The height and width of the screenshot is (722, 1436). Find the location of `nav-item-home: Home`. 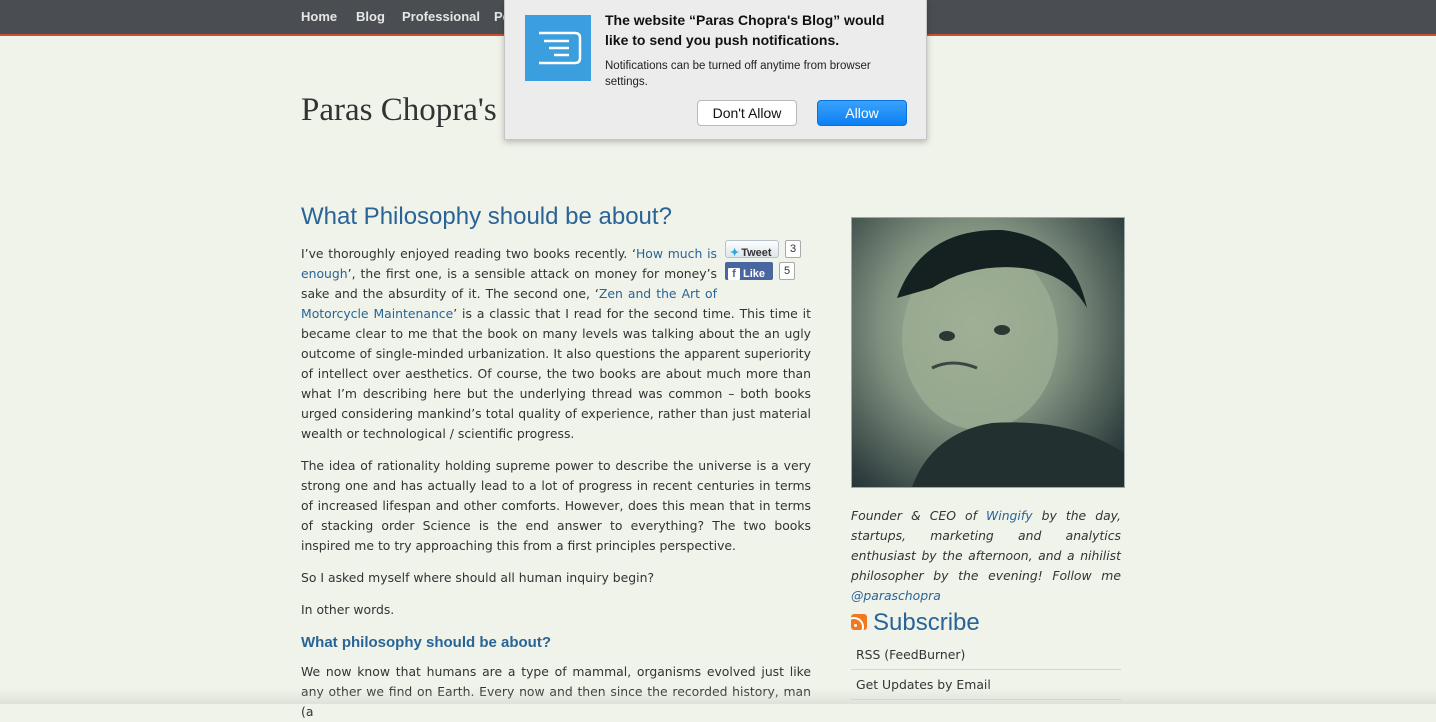

nav-item-home: Home is located at coordinates (319, 16).